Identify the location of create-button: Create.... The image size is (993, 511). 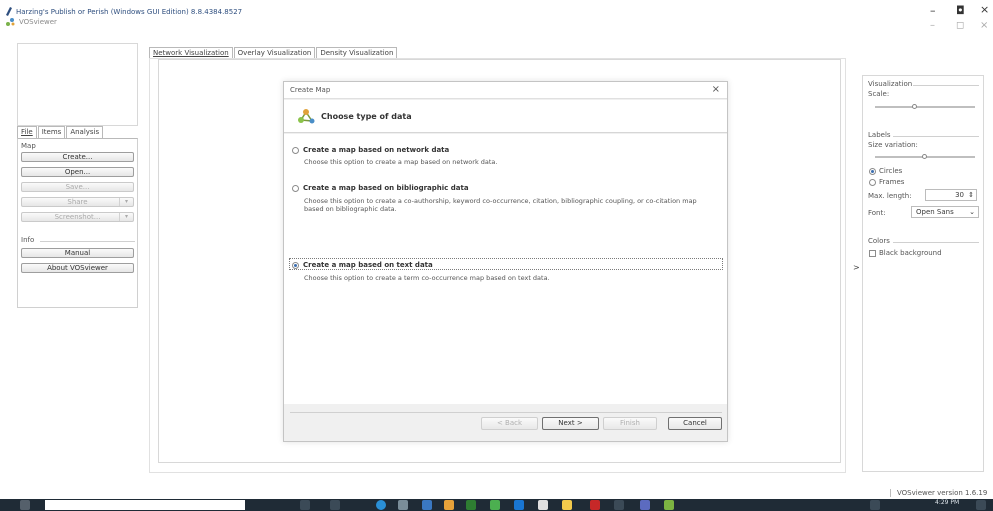
(77, 157).